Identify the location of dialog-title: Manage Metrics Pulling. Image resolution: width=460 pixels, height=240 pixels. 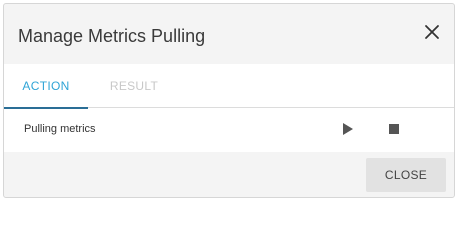
(112, 36).